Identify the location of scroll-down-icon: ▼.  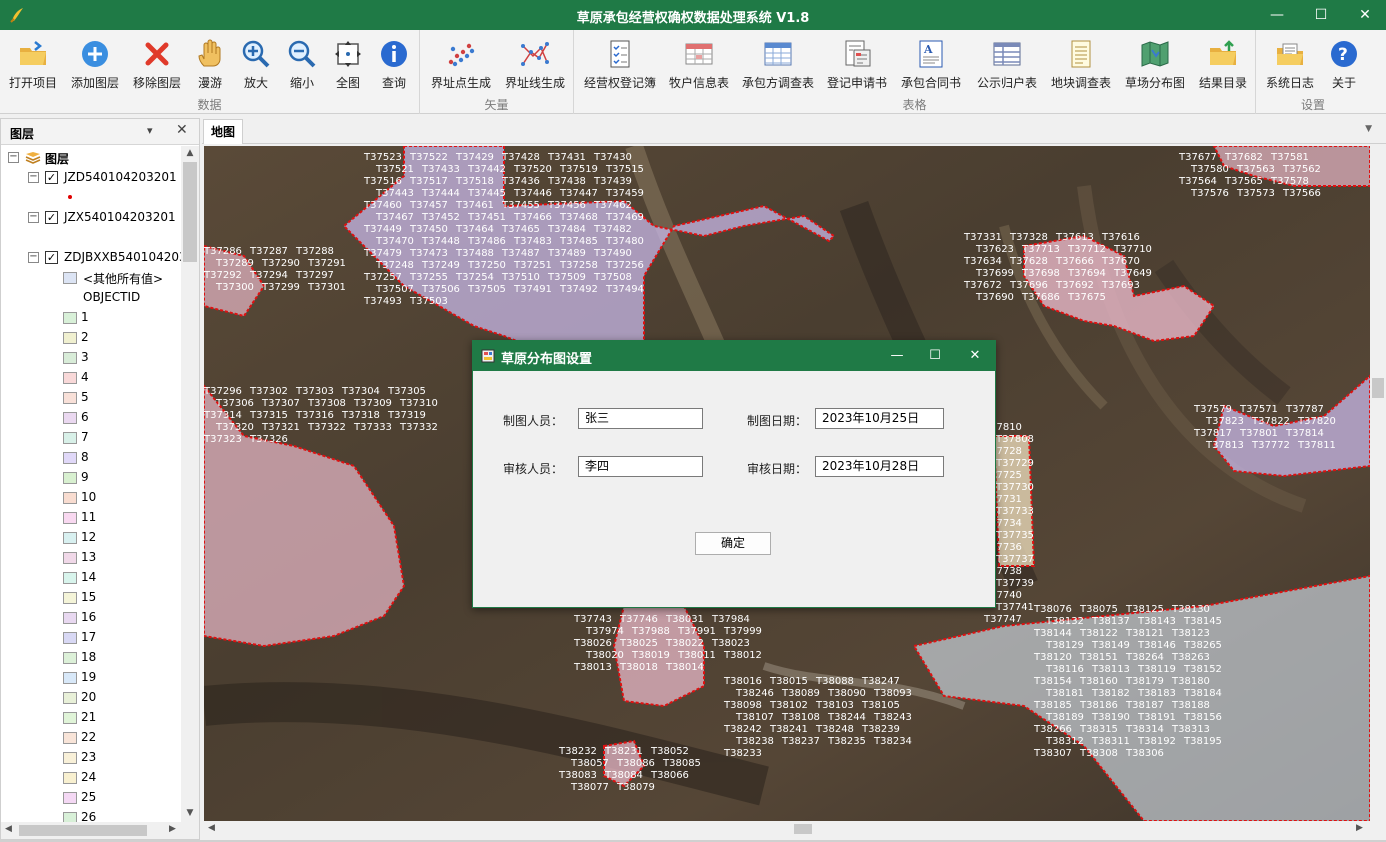
(190, 813).